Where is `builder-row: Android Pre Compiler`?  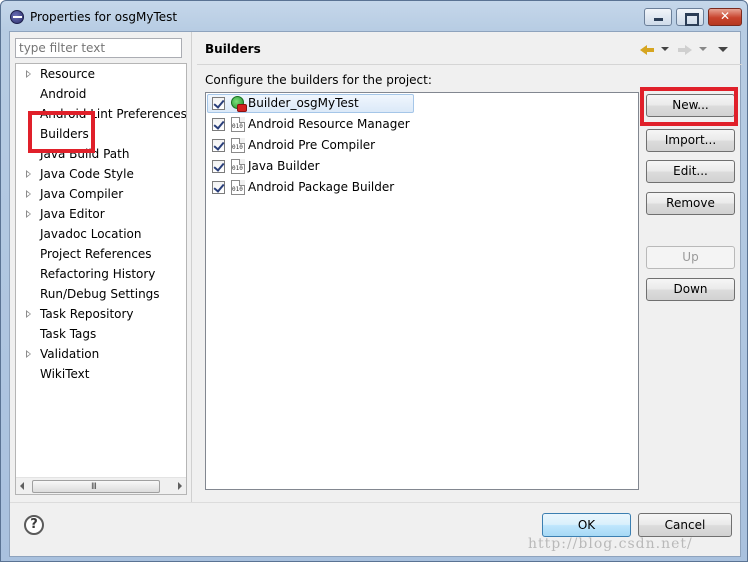
builder-row: Android Pre Compiler is located at coordinates (422, 145).